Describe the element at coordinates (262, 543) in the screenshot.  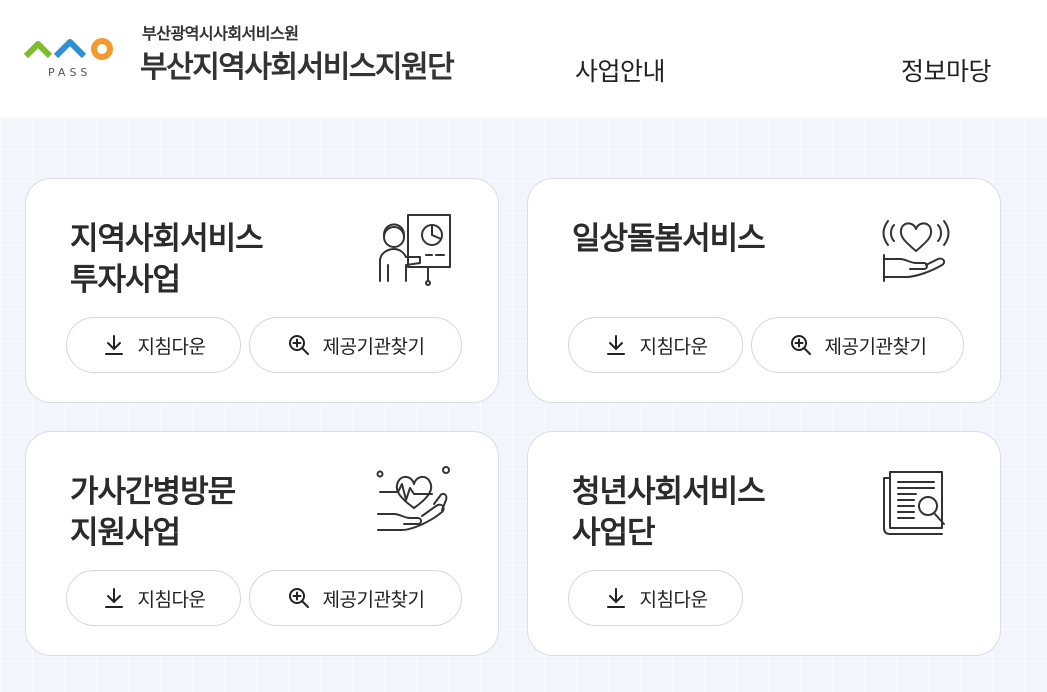
I see `card-home-care-visit: 가사간병방문 지원사업 지침다운 제공기관찾기` at that location.